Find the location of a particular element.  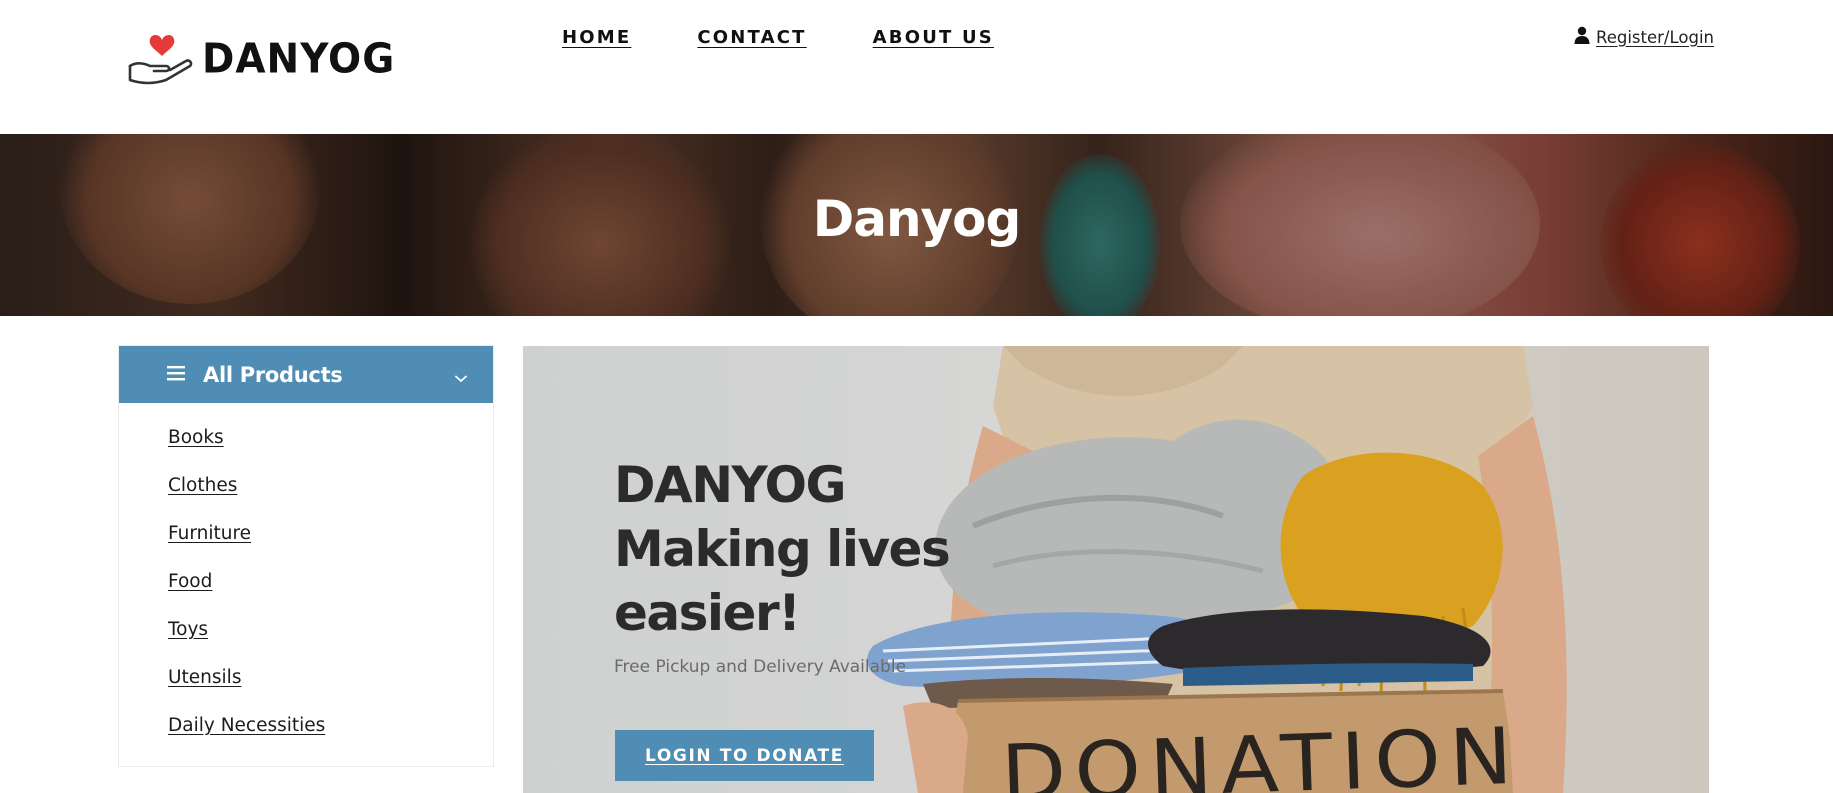

register-login-link: Register/Login is located at coordinates (1655, 37).